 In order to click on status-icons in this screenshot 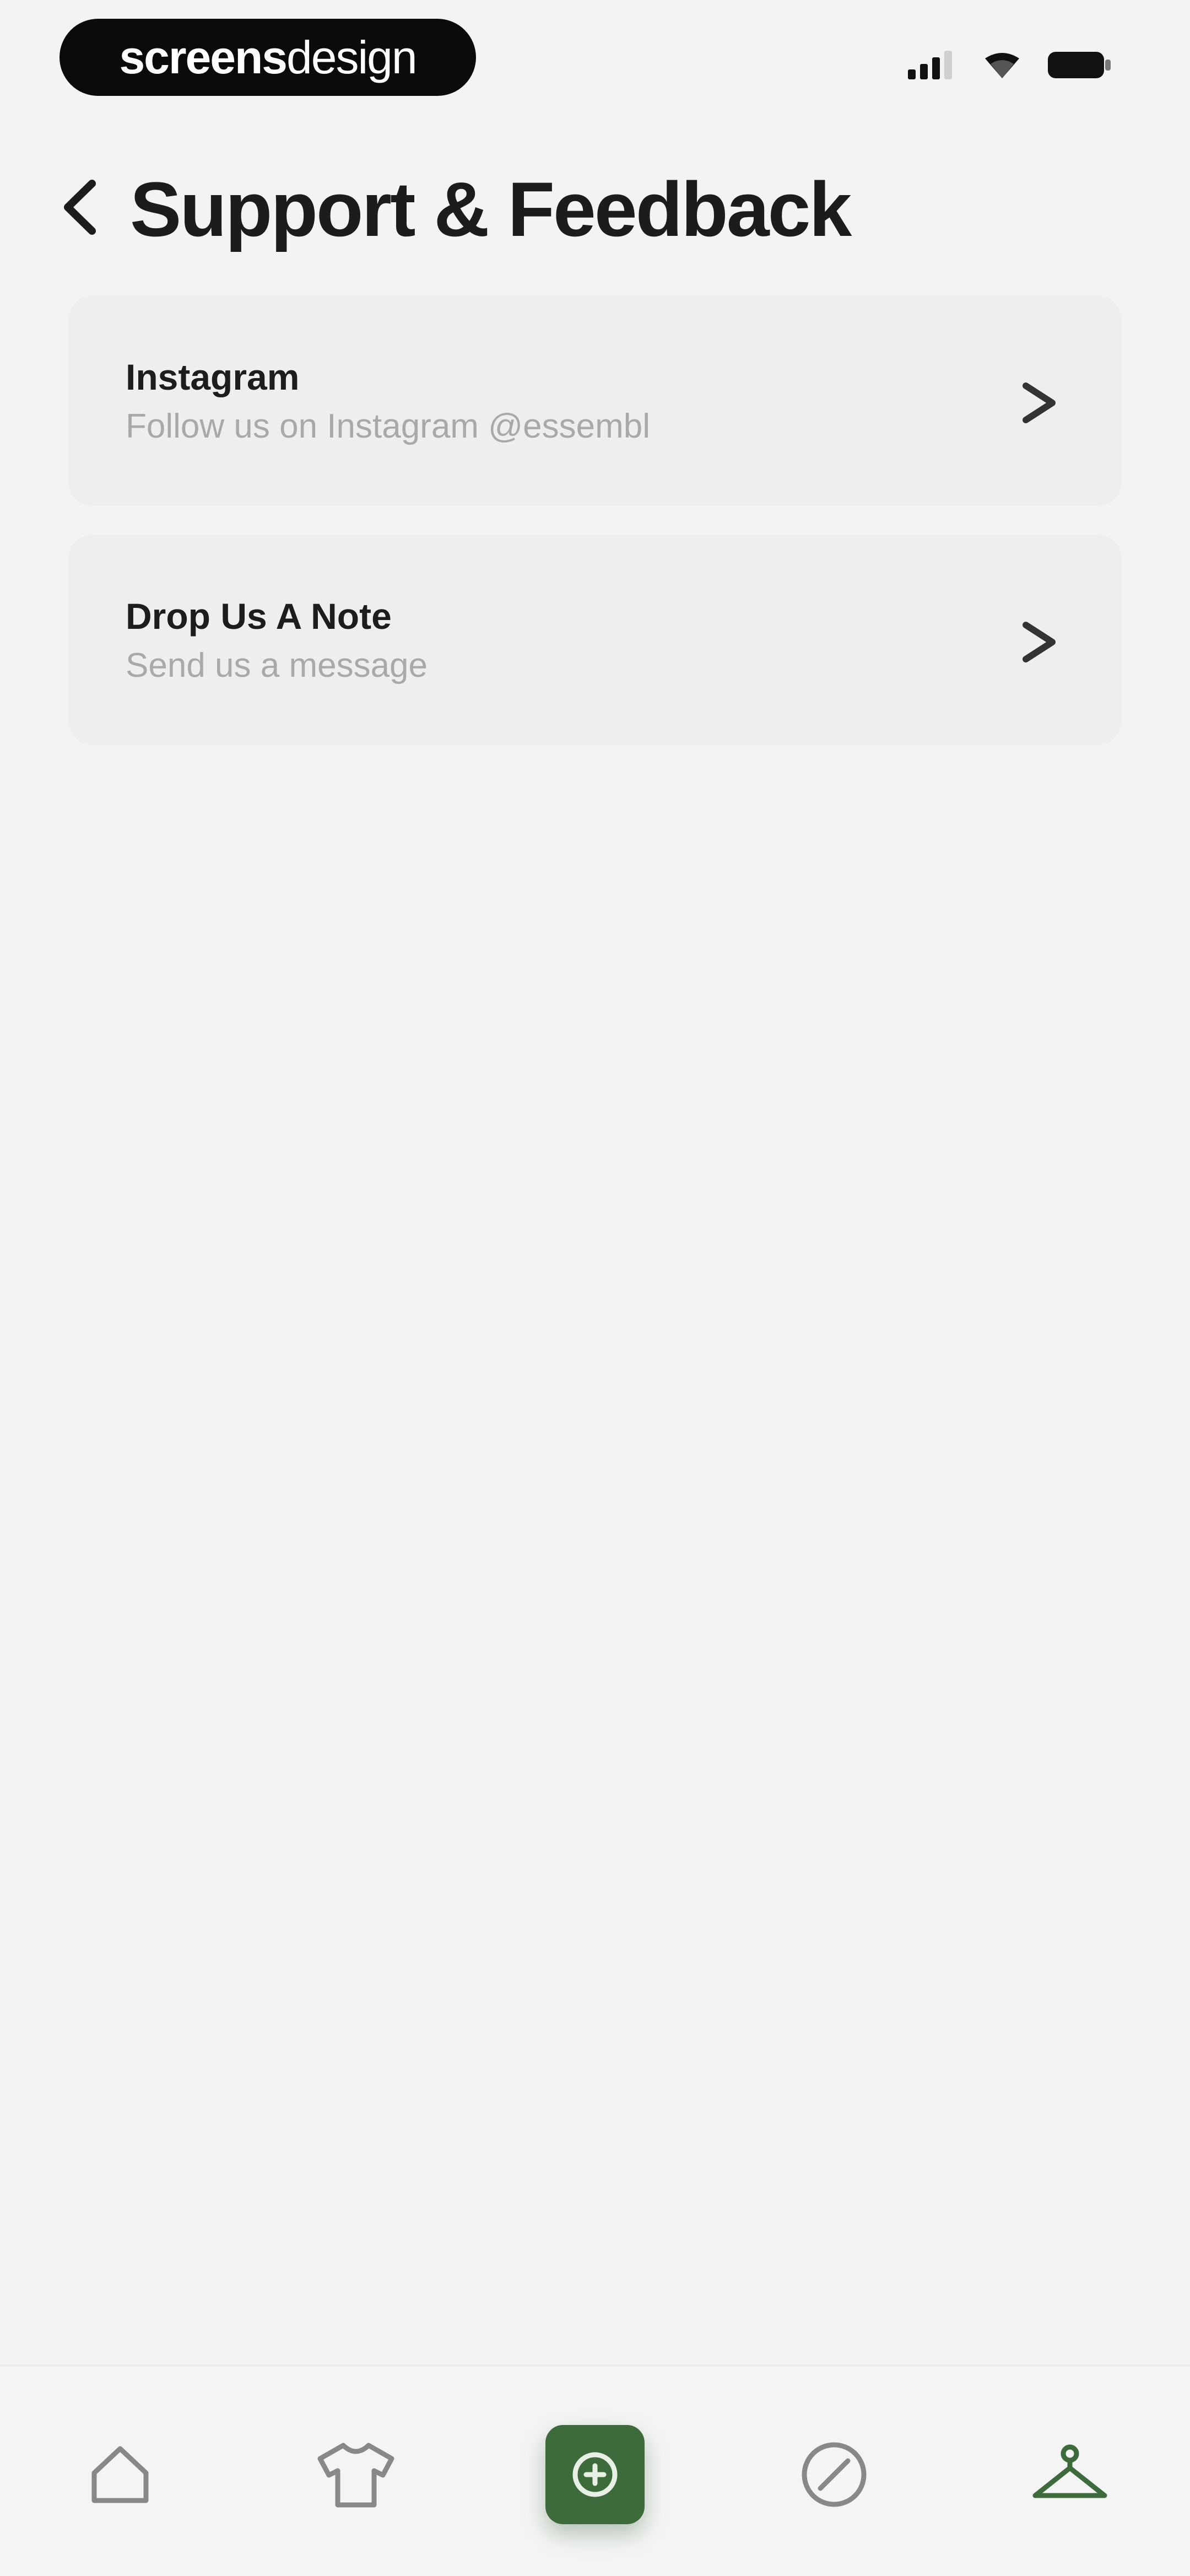, I will do `click(1011, 65)`.